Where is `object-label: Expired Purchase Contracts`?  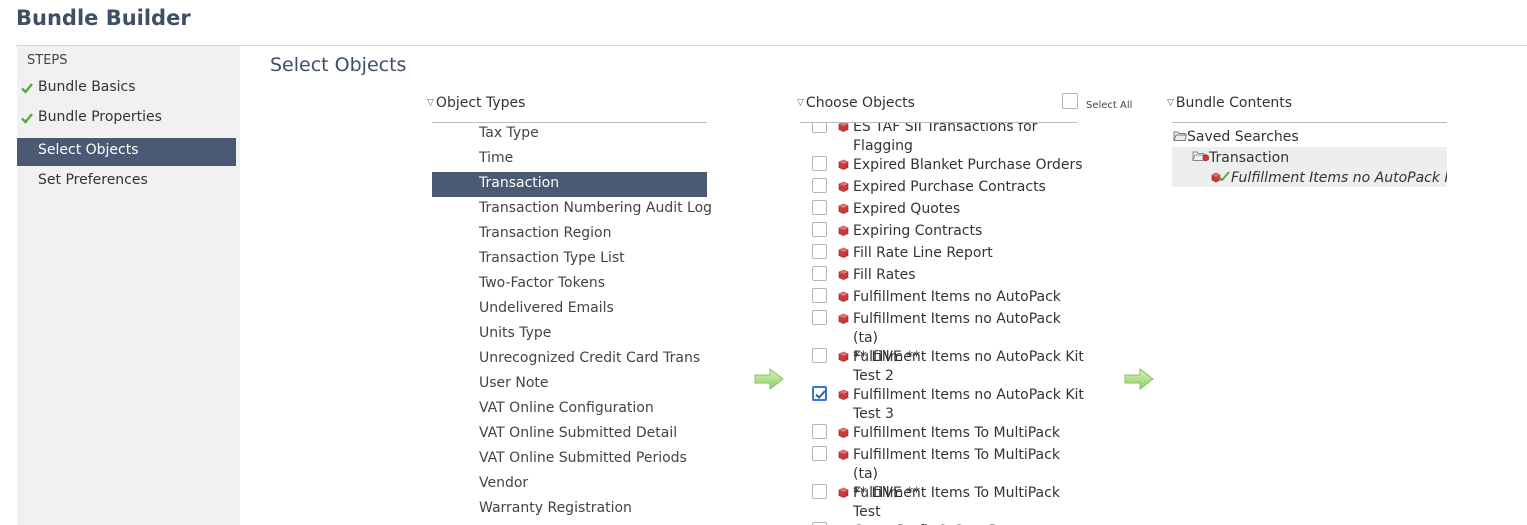 object-label: Expired Purchase Contracts is located at coordinates (969, 187).